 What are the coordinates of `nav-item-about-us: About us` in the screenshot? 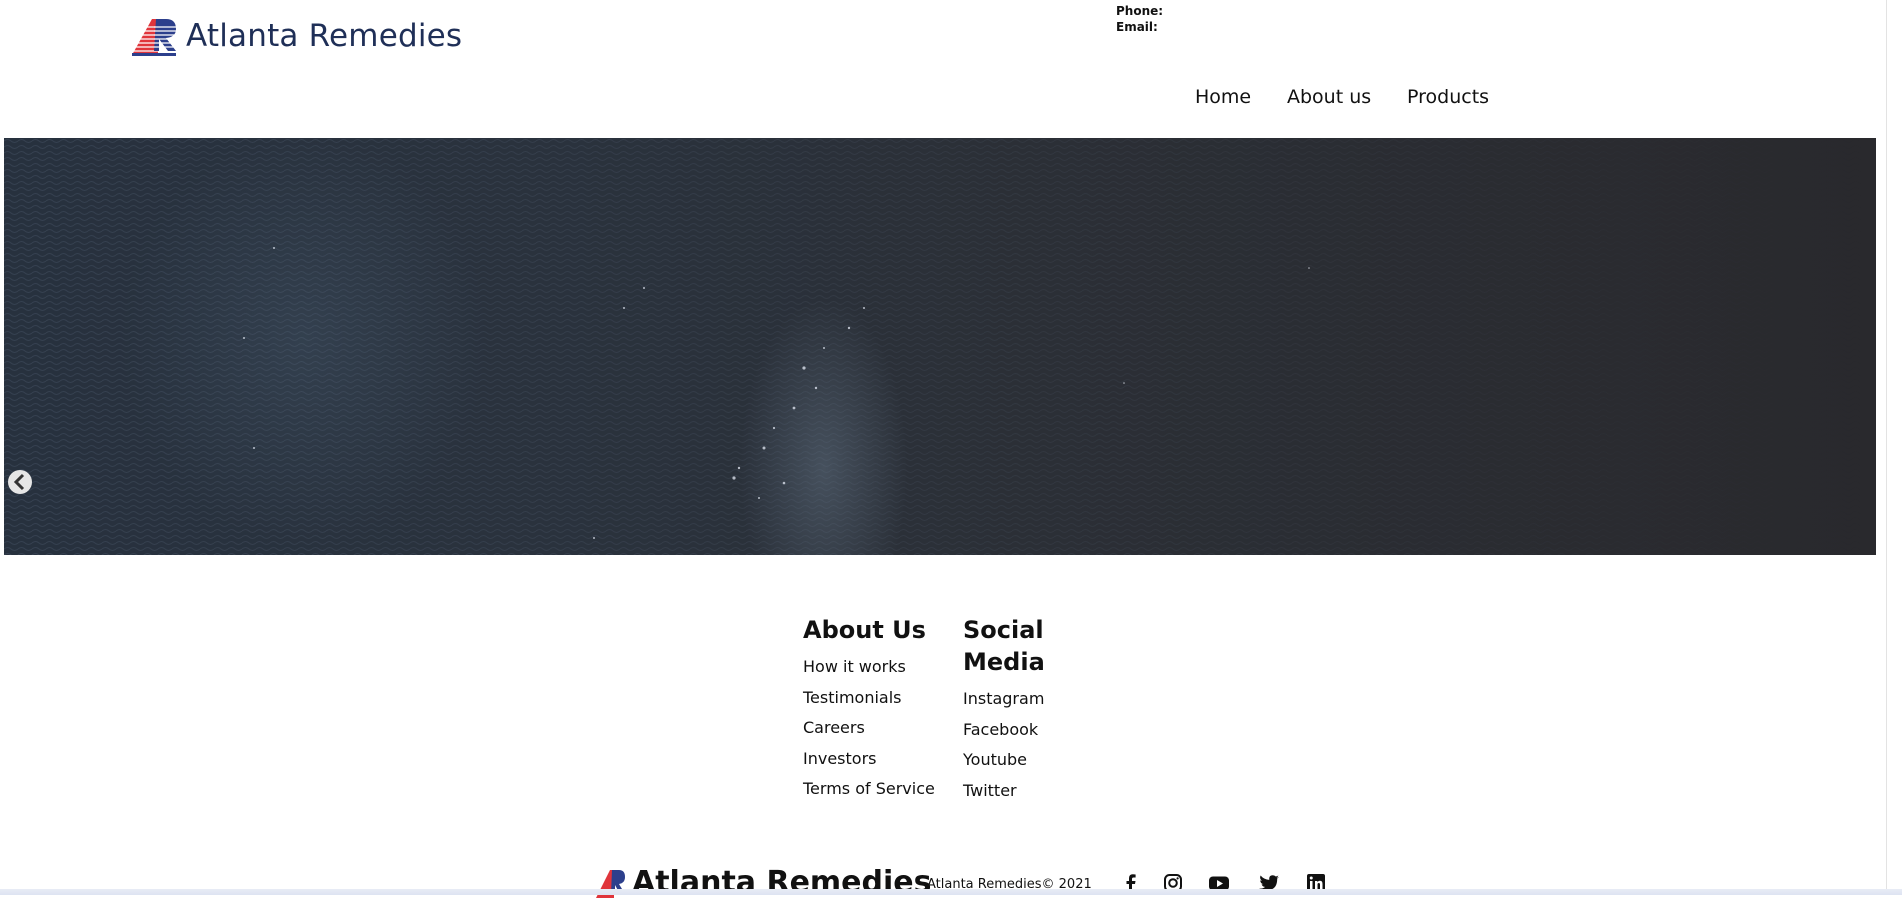 It's located at (1329, 97).